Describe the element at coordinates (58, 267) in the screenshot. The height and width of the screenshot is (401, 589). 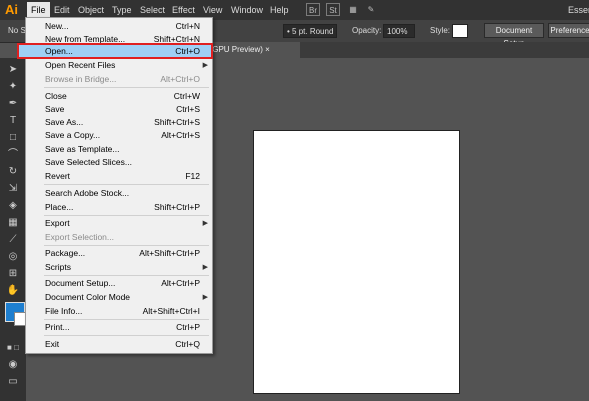
I see `menu-item-label: Scripts` at that location.